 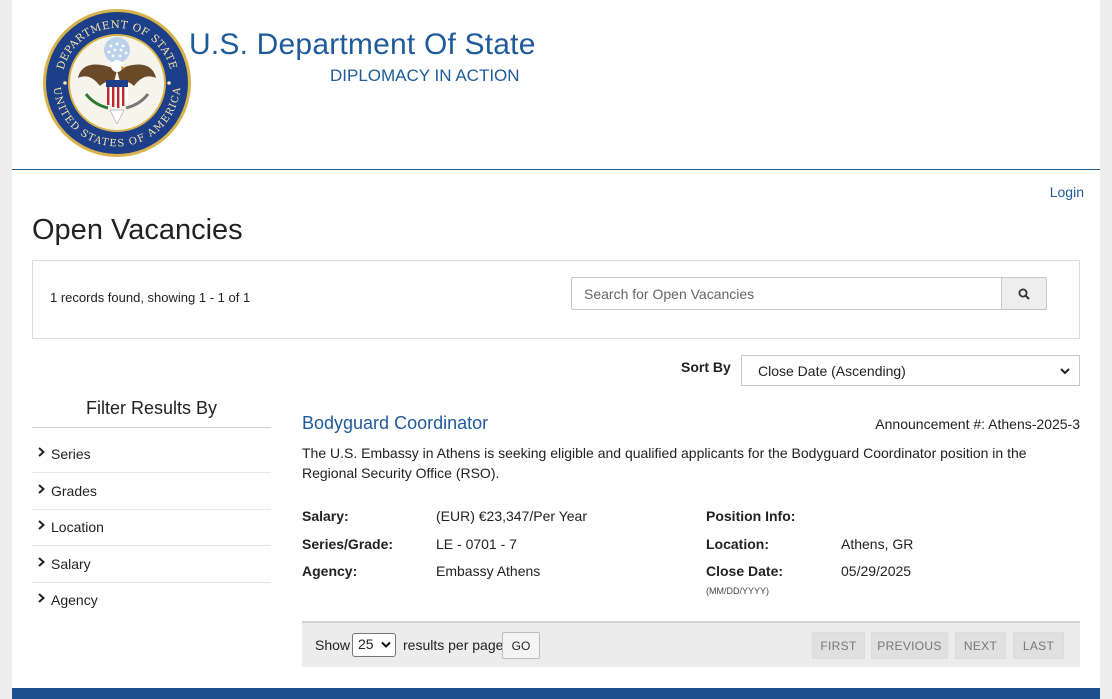 I want to click on filter-item-location: Location, so click(x=151, y=527).